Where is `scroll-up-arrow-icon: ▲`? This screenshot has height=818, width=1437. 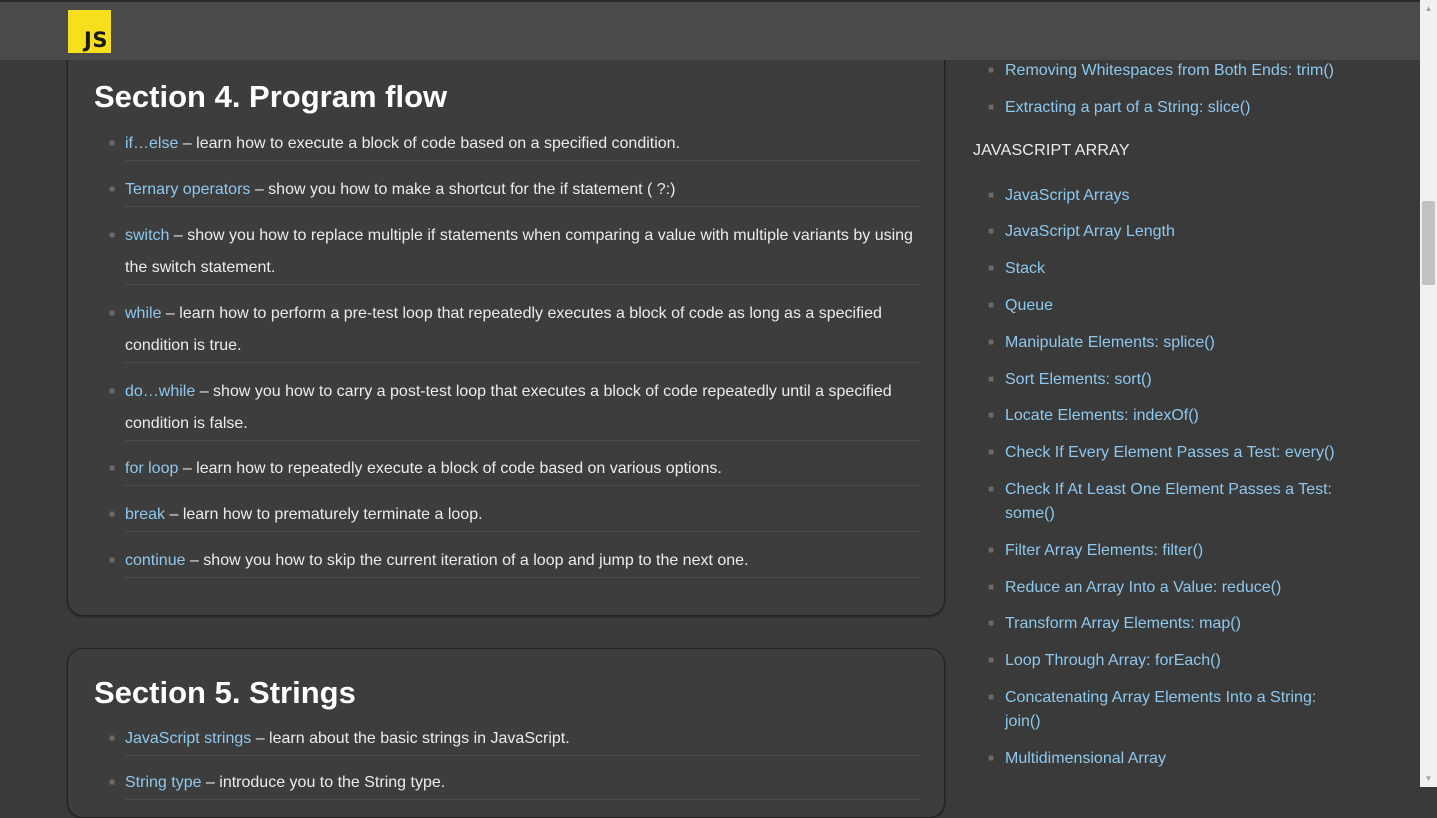
scroll-up-arrow-icon: ▲ is located at coordinates (1428, 8).